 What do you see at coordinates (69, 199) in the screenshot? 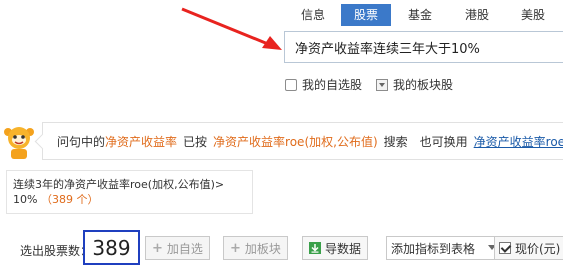
I see `condition-count: （389 个）` at bounding box center [69, 199].